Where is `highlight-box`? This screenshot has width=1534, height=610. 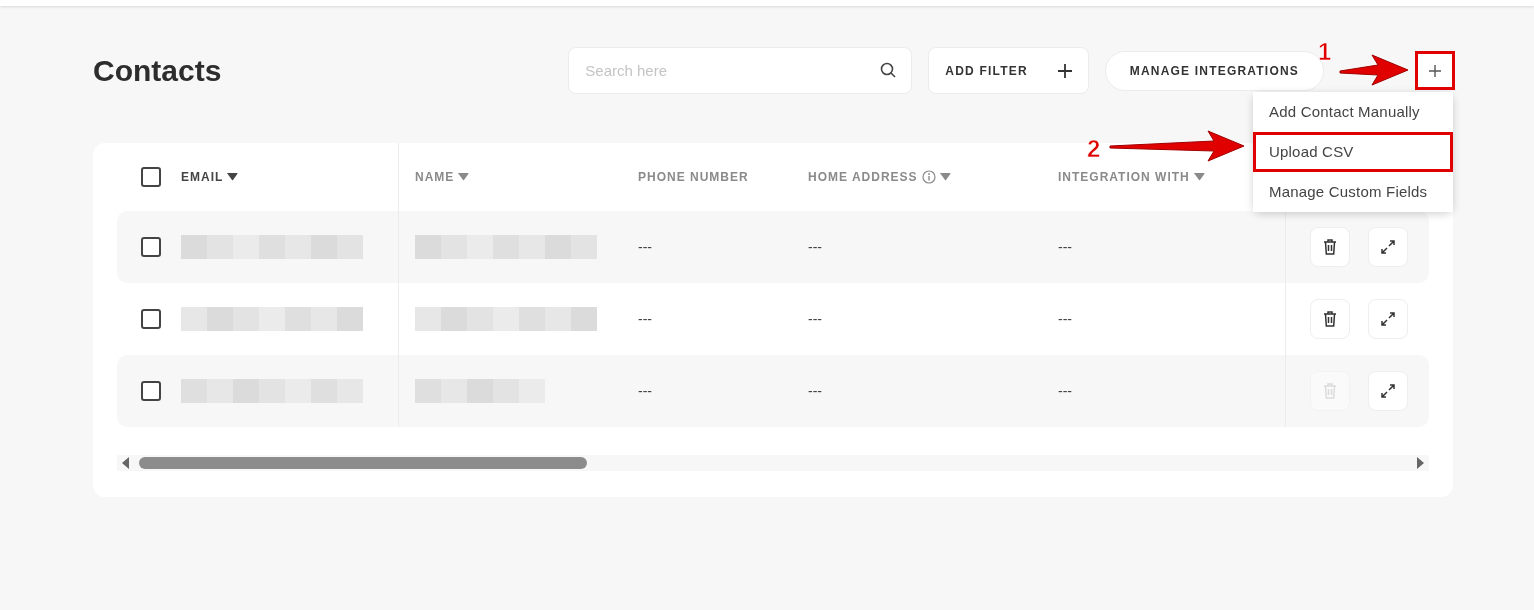
highlight-box is located at coordinates (1435, 70).